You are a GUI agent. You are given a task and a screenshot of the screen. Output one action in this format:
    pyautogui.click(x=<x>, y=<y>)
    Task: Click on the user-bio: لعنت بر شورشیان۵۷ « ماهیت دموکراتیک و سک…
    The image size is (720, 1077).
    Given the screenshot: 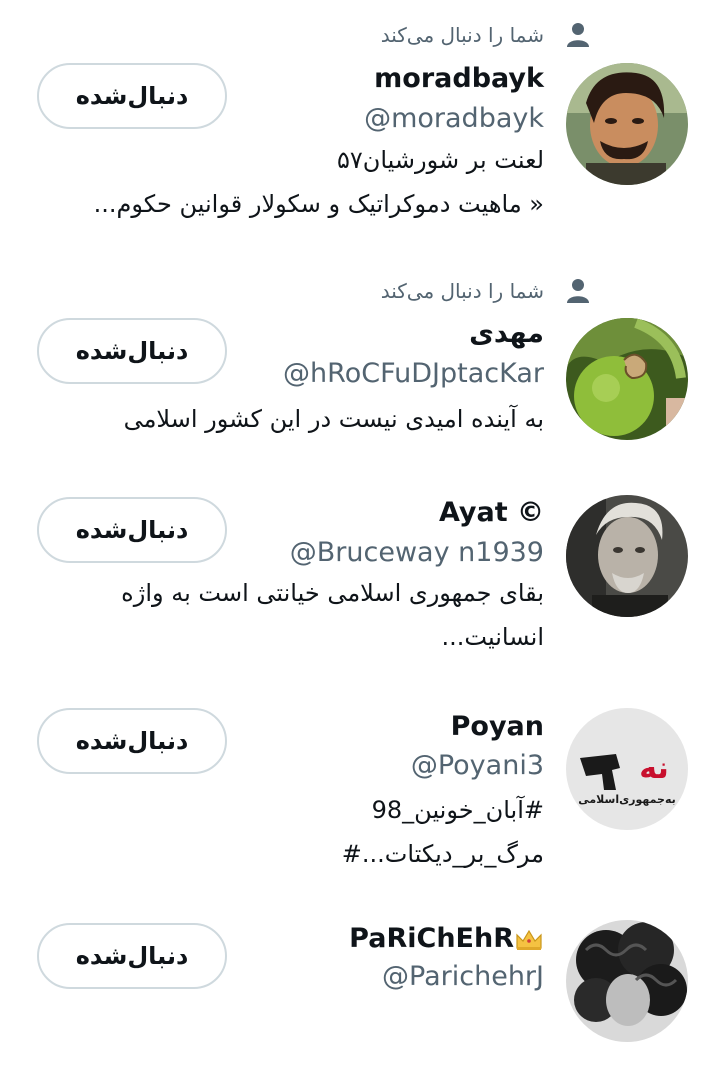 What is the action you would take?
    pyautogui.click(x=294, y=182)
    